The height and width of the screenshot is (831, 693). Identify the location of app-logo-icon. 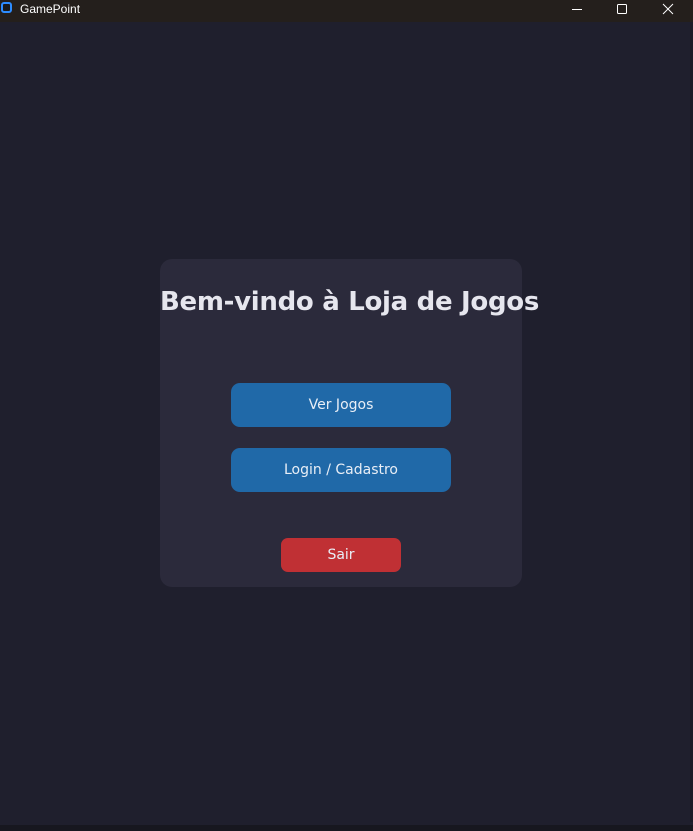
(6, 7).